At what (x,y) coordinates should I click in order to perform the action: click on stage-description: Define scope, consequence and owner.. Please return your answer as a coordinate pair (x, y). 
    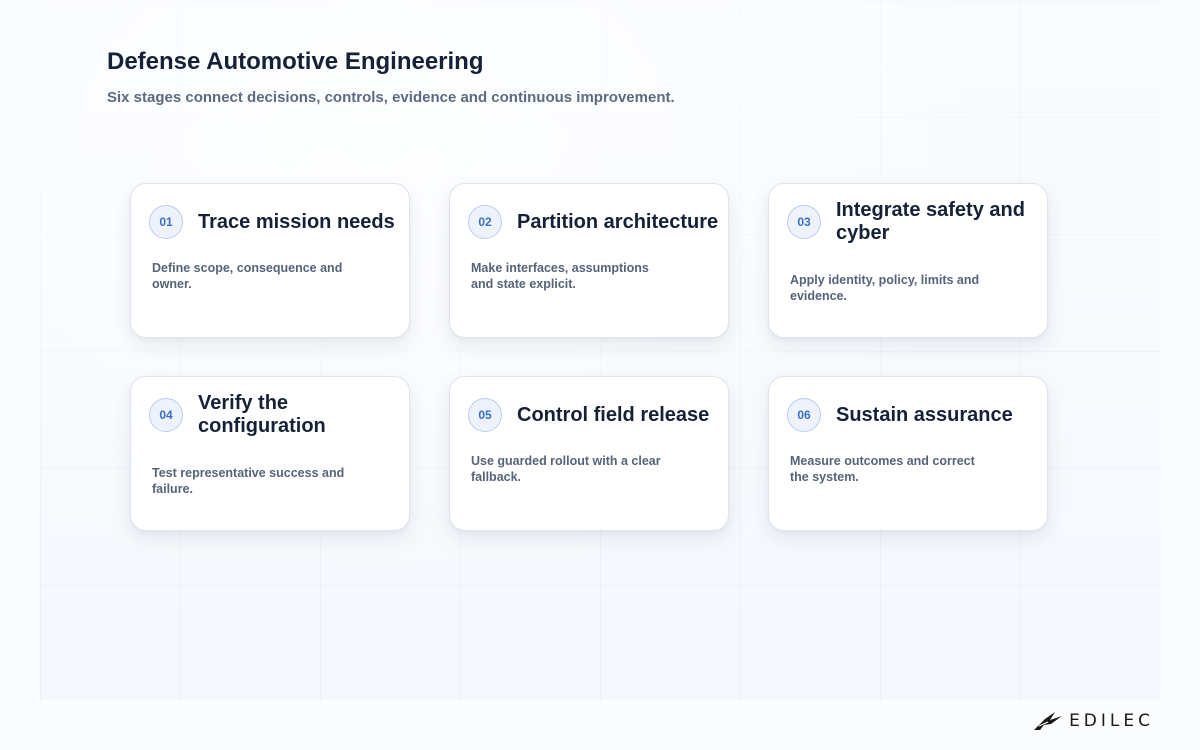
    Looking at the image, I should click on (247, 276).